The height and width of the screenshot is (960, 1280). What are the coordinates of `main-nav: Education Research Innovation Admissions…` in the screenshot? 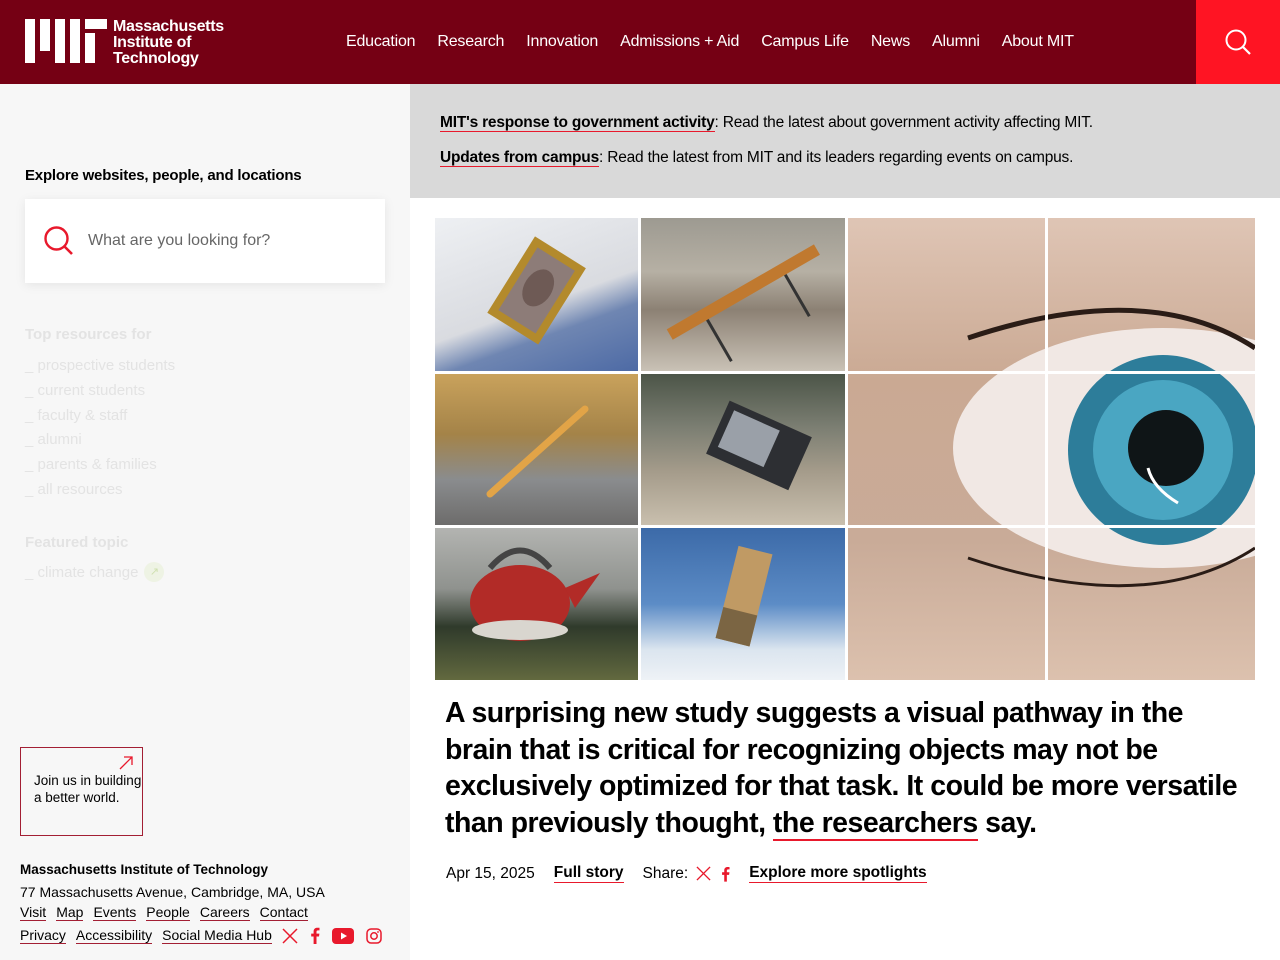 It's located at (721, 42).